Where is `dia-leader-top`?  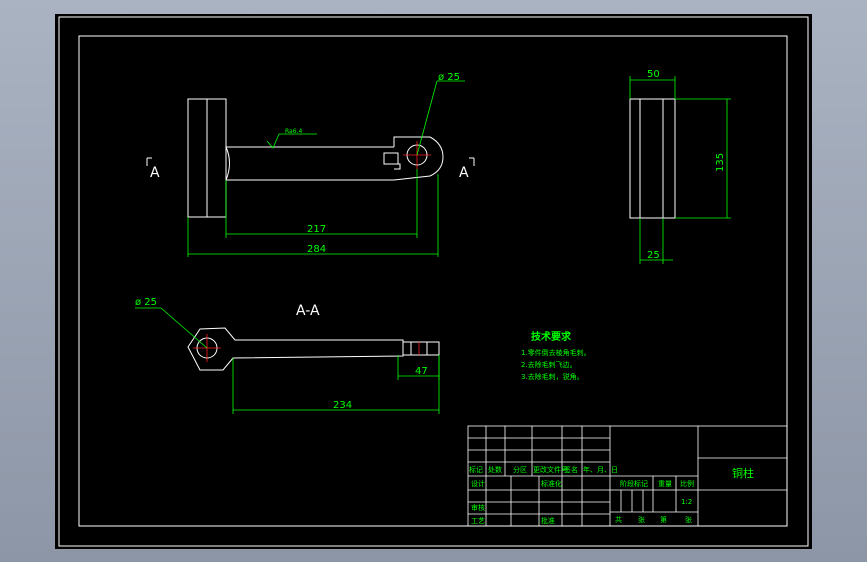 dia-leader-top is located at coordinates (427, 118).